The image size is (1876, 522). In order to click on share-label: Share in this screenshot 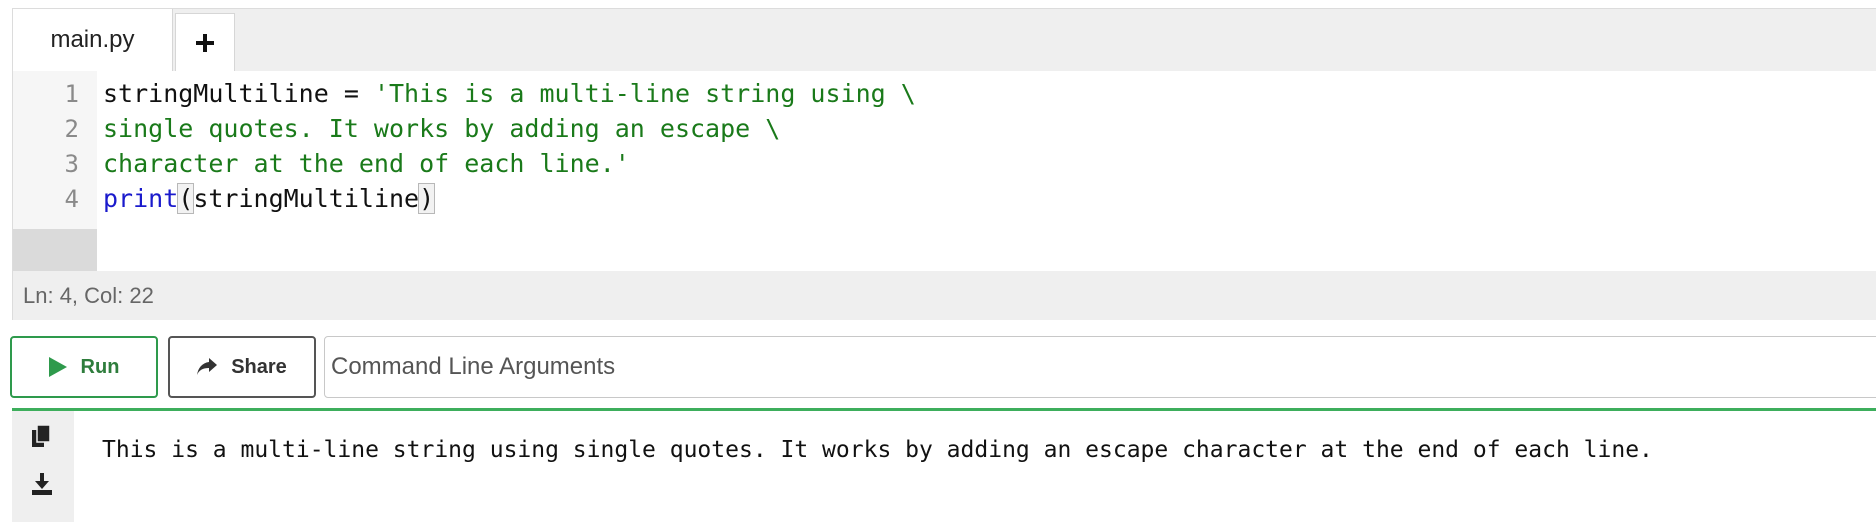, I will do `click(259, 366)`.